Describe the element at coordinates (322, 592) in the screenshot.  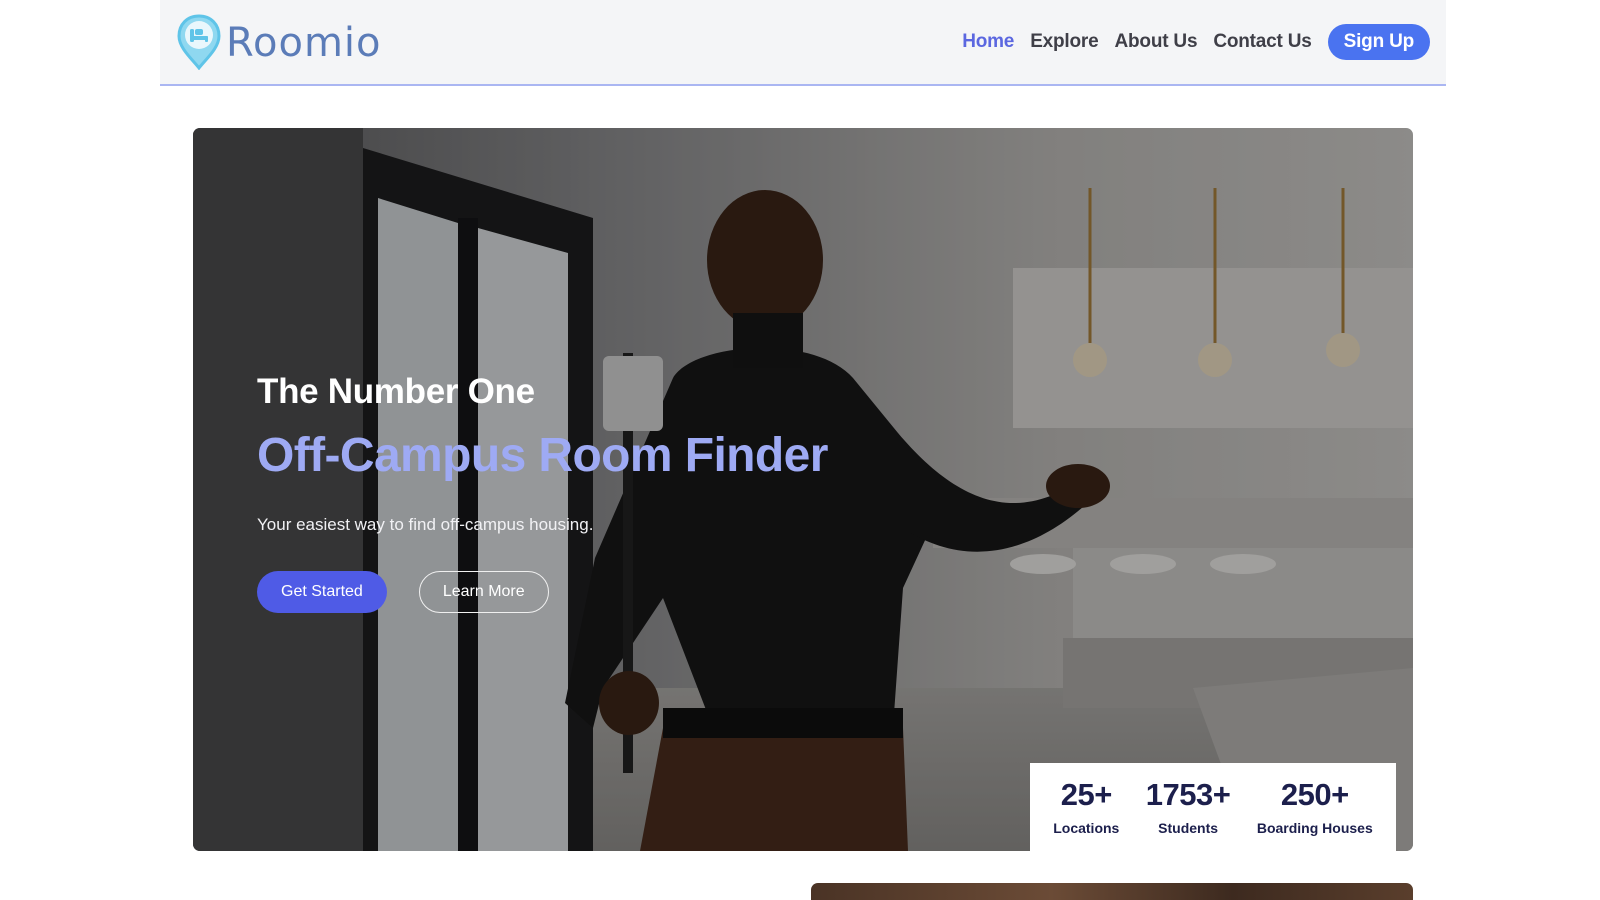
I see `get-started-button: Get Started` at that location.